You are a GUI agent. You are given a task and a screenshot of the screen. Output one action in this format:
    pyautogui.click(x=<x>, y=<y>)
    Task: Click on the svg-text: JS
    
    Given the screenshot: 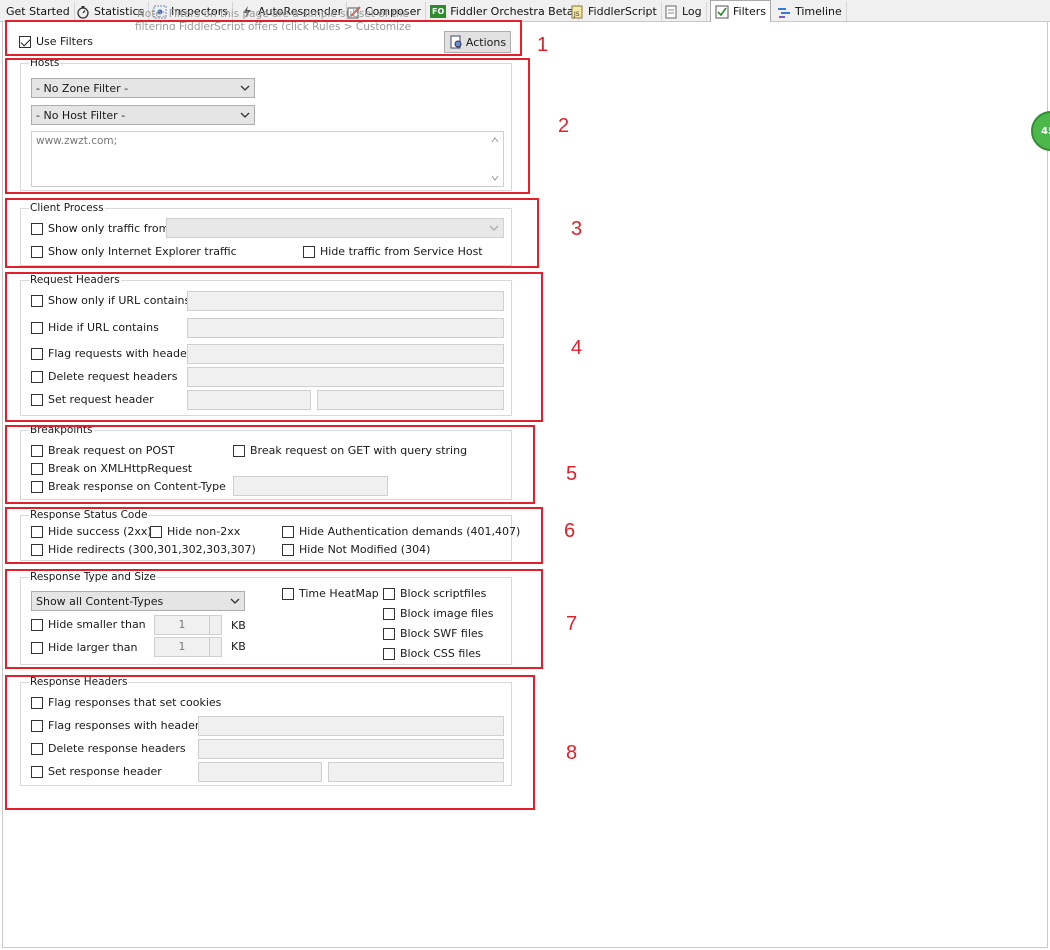 What is the action you would take?
    pyautogui.click(x=576, y=14)
    